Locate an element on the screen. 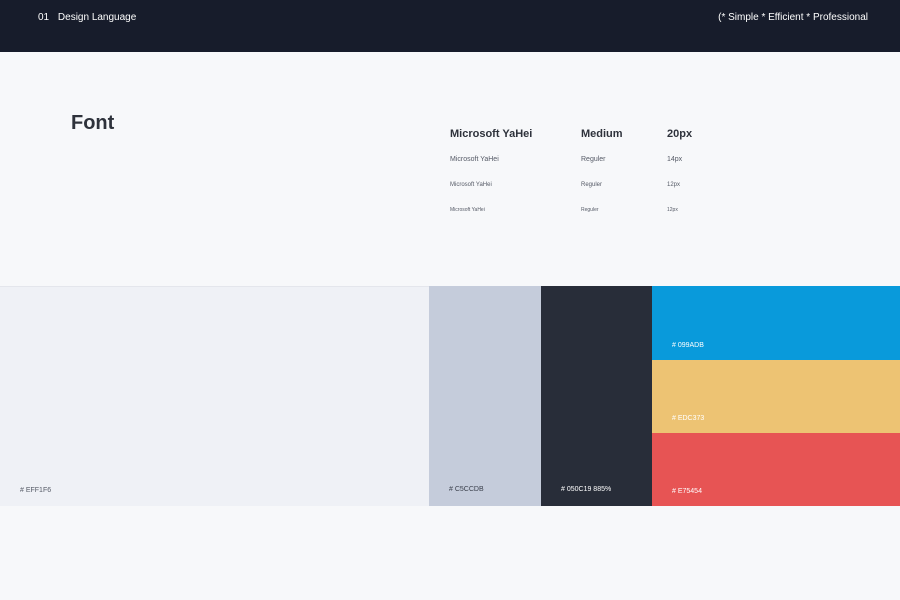 This screenshot has width=900, height=600. color-swatch-red: # E75454 is located at coordinates (776, 469).